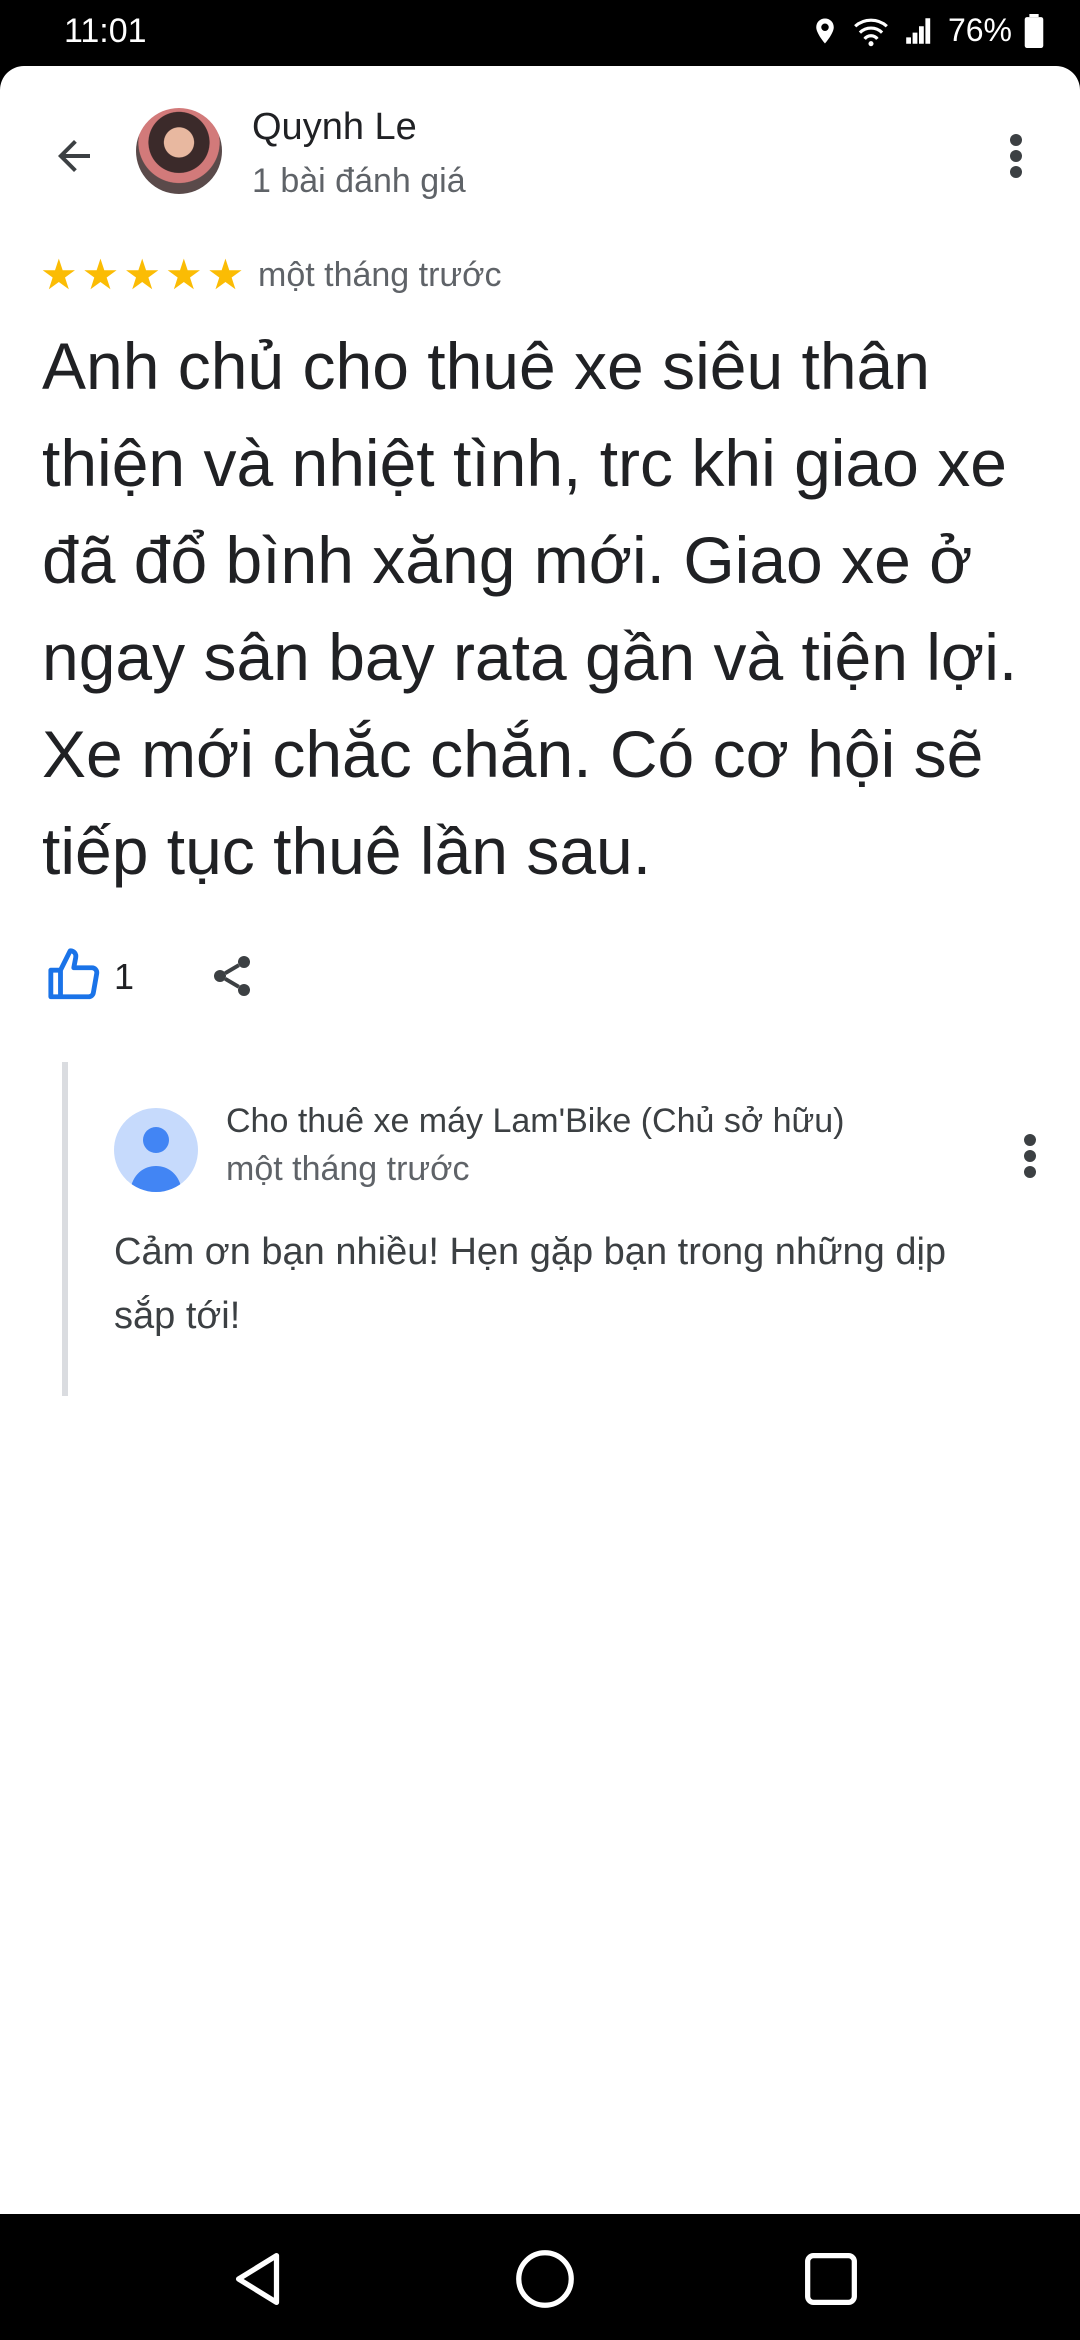  I want to click on location-icon, so click(825, 30).